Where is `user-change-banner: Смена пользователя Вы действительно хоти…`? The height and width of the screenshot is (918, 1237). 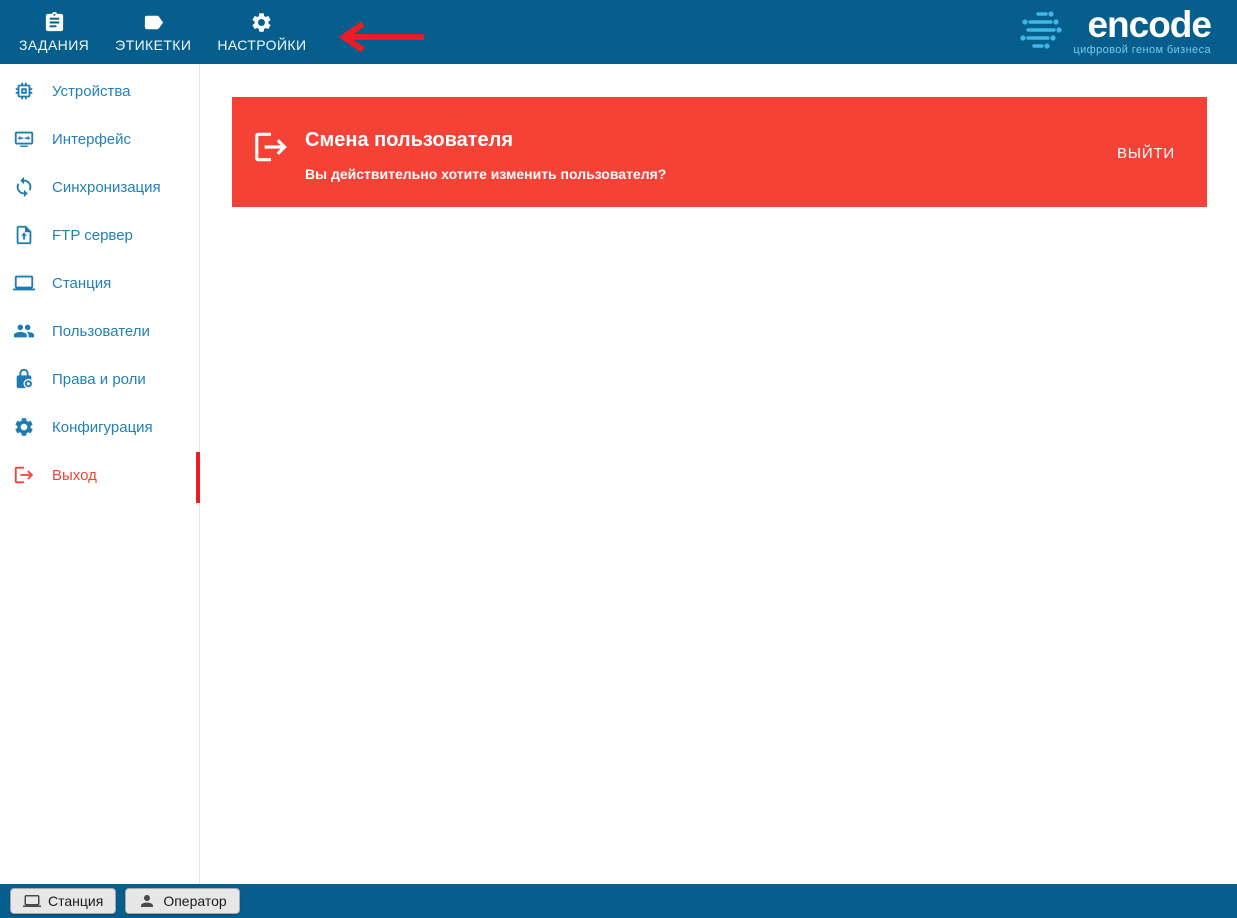 user-change-banner: Смена пользователя Вы действительно хоти… is located at coordinates (719, 152).